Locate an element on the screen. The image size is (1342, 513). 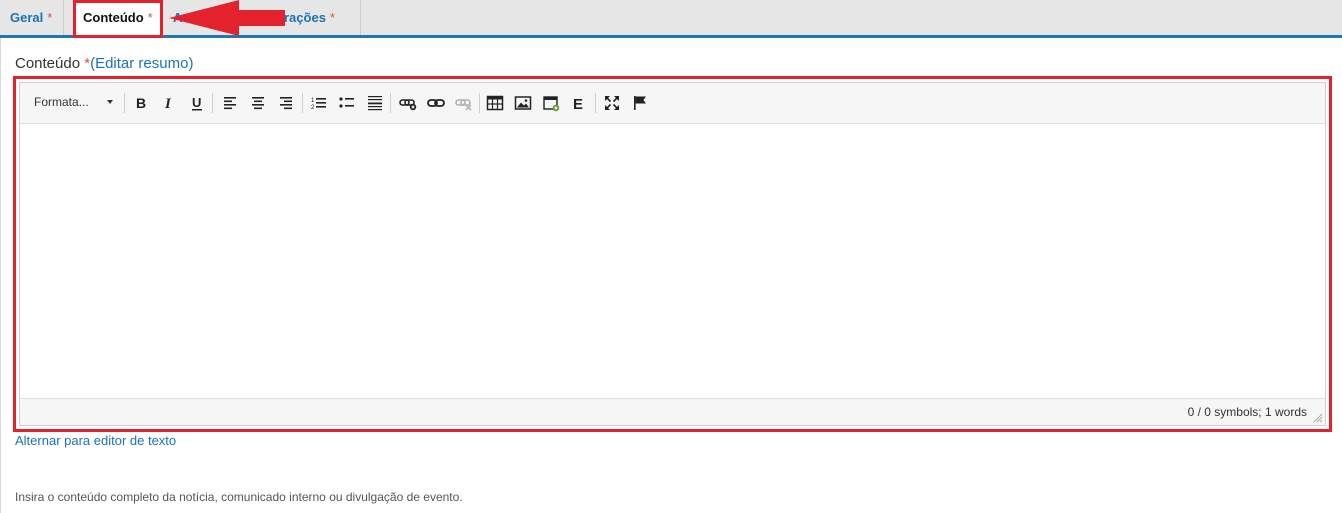
horizontal-rule-icon is located at coordinates (375, 103).